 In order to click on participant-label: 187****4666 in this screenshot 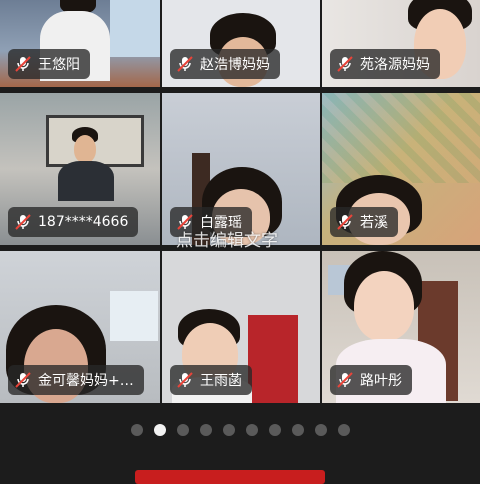, I will do `click(73, 222)`.